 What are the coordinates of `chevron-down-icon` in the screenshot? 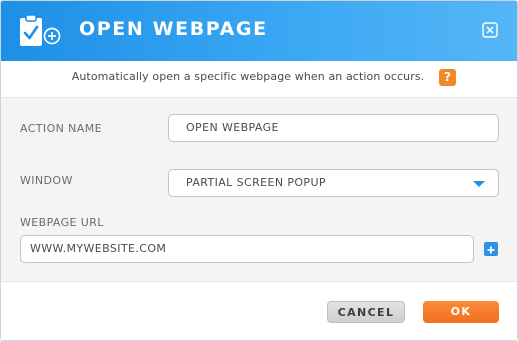 It's located at (479, 184).